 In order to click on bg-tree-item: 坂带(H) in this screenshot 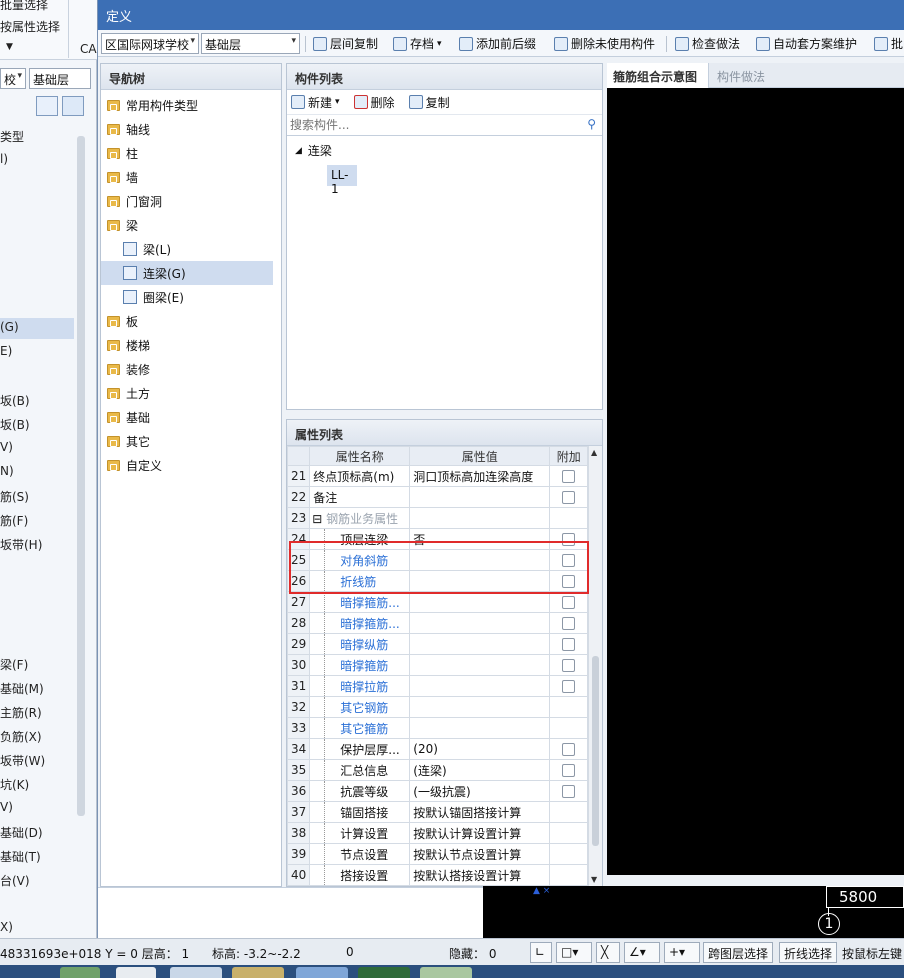, I will do `click(35, 544)`.